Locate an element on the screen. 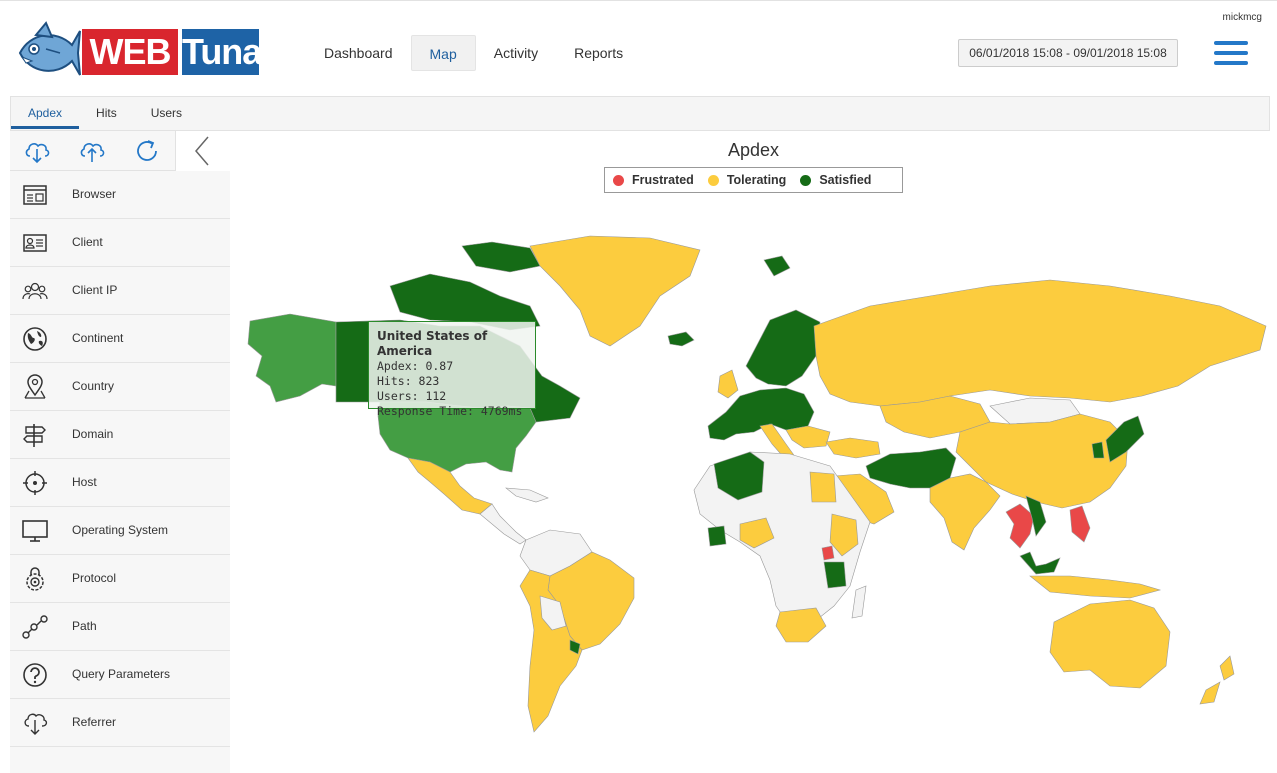 Image resolution: width=1277 pixels, height=773 pixels. sidebar-item-host: Host is located at coordinates (120, 483).